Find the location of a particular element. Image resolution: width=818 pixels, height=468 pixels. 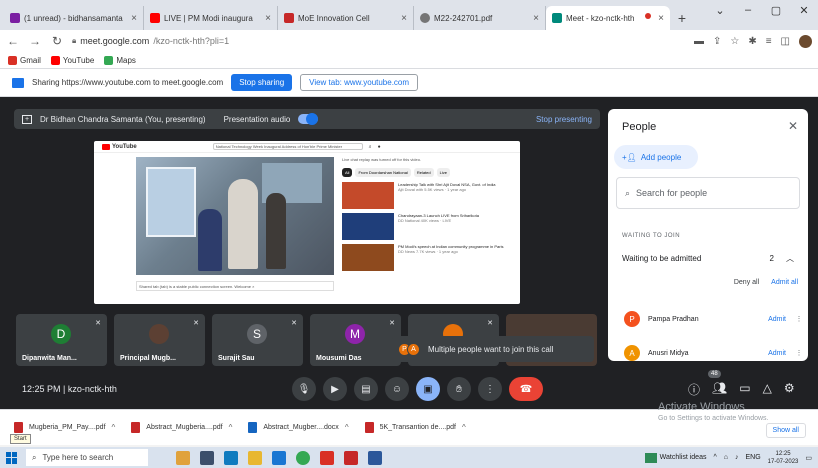

edge-icon is located at coordinates (231, 457).